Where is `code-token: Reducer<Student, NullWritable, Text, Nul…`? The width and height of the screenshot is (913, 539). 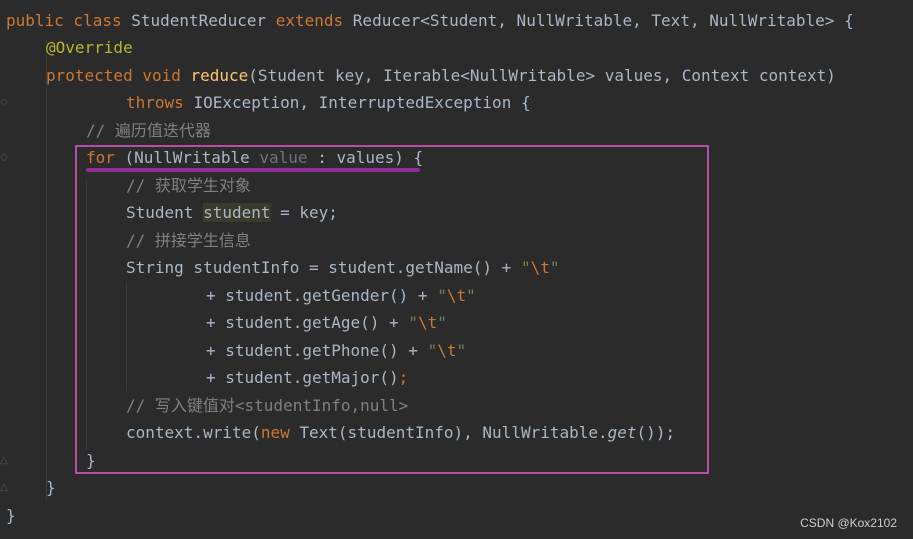 code-token: Reducer<Student, NullWritable, Text, Nul… is located at coordinates (603, 20).